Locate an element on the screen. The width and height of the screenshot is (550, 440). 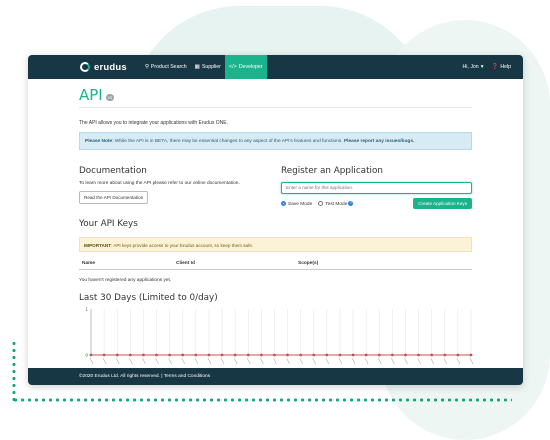
column-name: Name is located at coordinates (89, 263).